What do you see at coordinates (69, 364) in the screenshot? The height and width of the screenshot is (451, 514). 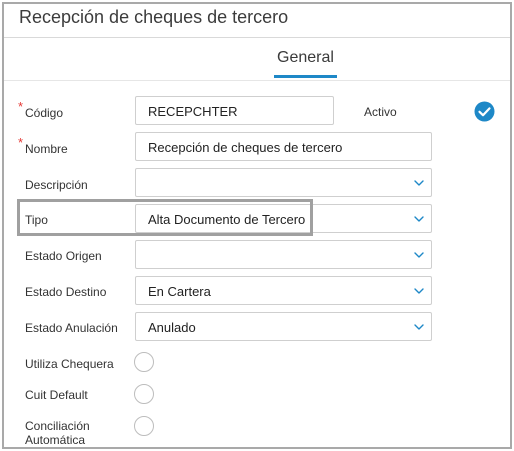 I see `utiliza-chequera-label: Utiliza Chequera` at bounding box center [69, 364].